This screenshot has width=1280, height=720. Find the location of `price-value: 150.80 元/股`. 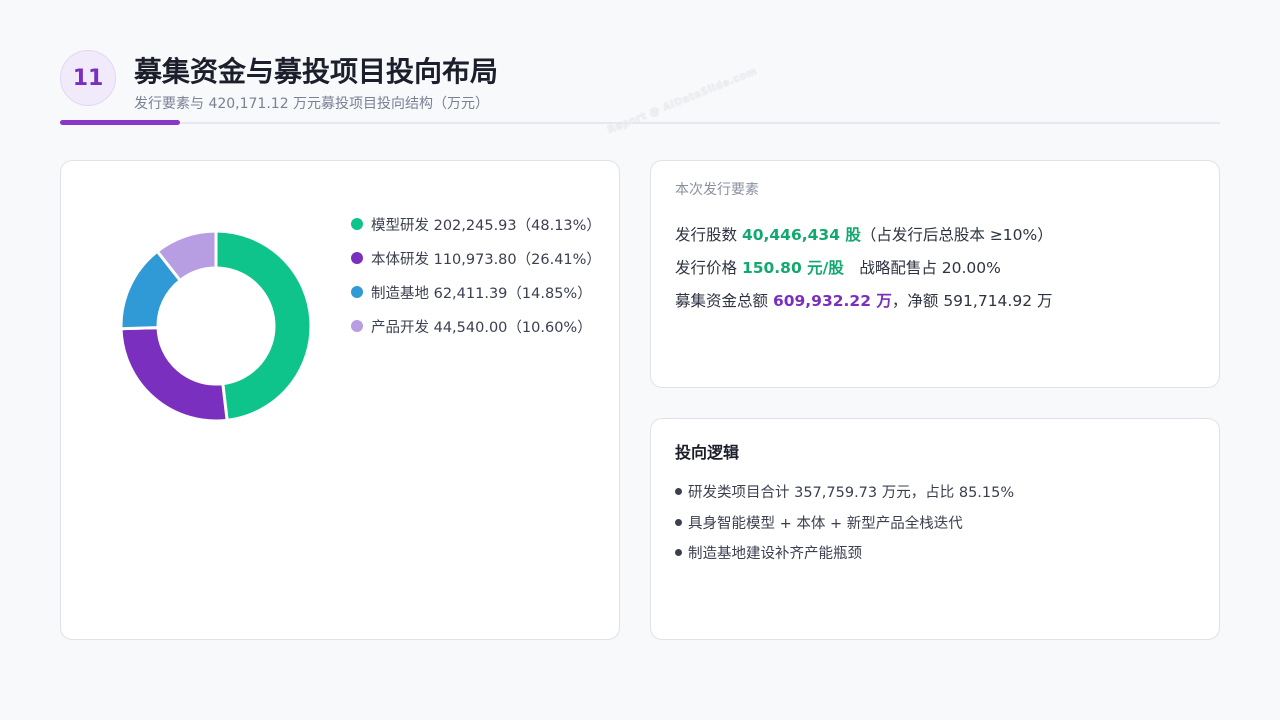

price-value: 150.80 元/股 is located at coordinates (792, 268).